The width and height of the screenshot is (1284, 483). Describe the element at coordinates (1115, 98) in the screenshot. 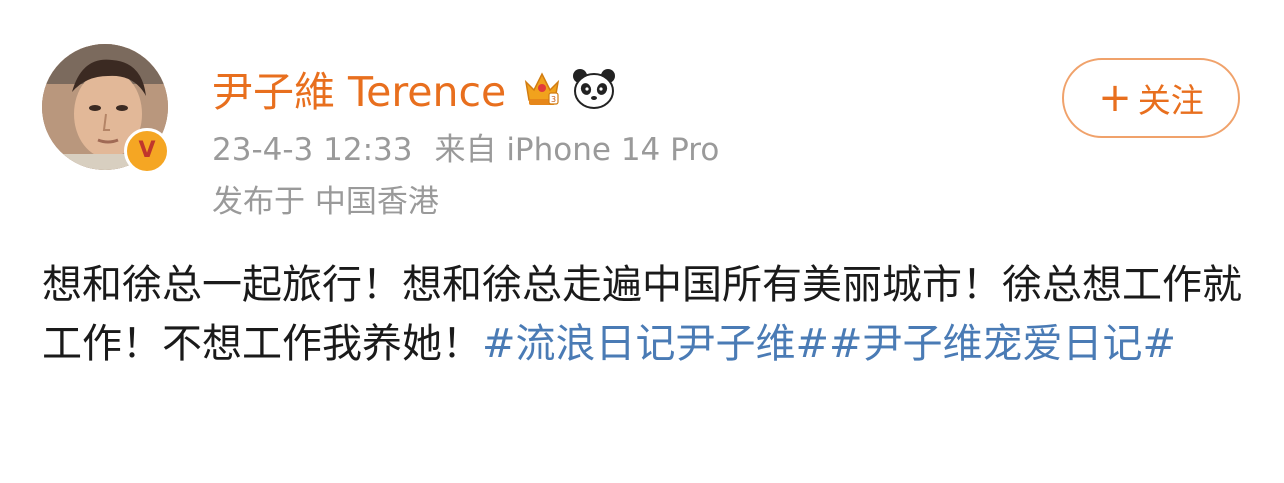

I see `plus-icon: +` at that location.